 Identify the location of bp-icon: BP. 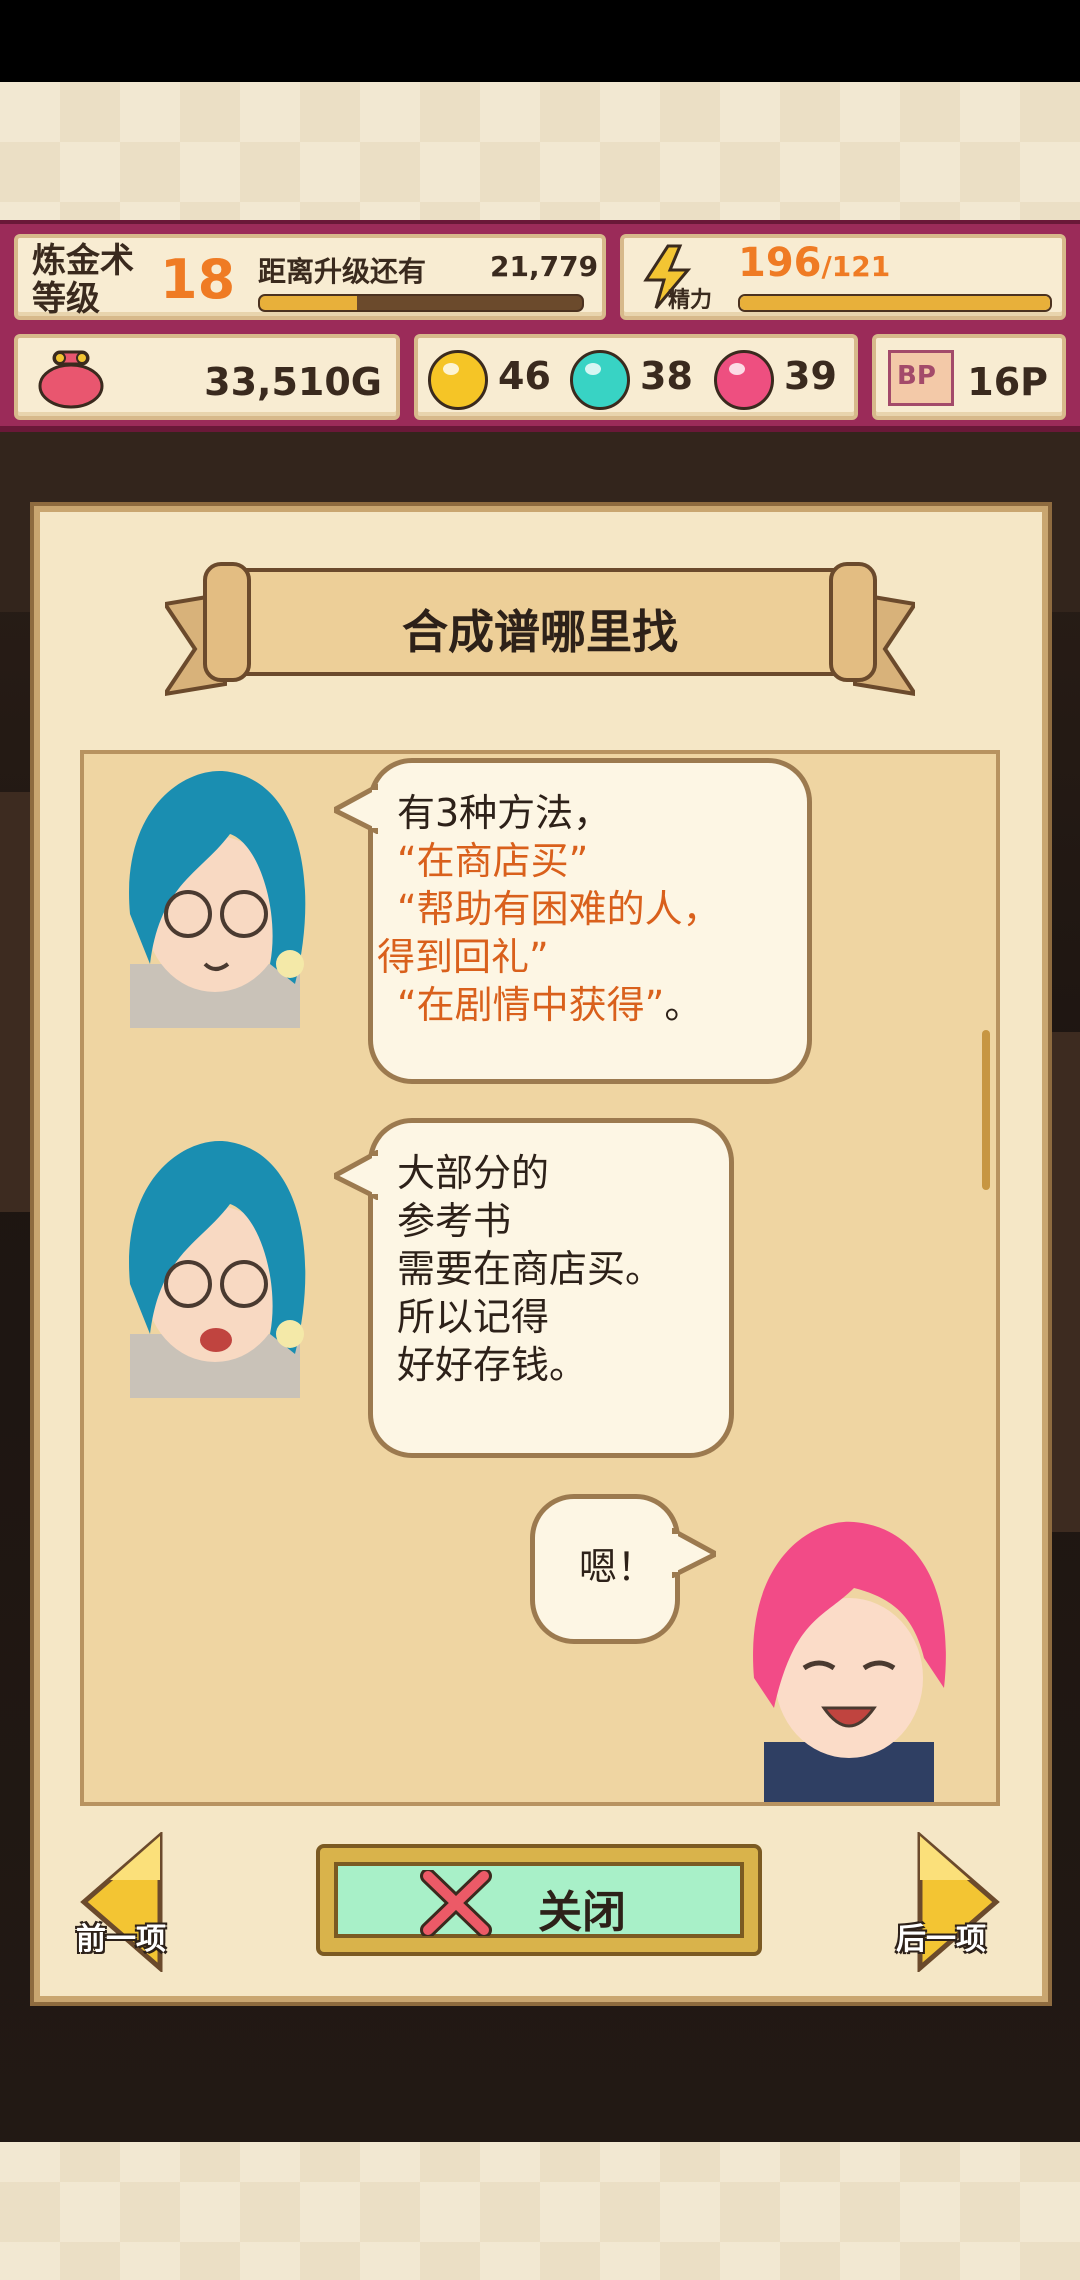
(921, 378).